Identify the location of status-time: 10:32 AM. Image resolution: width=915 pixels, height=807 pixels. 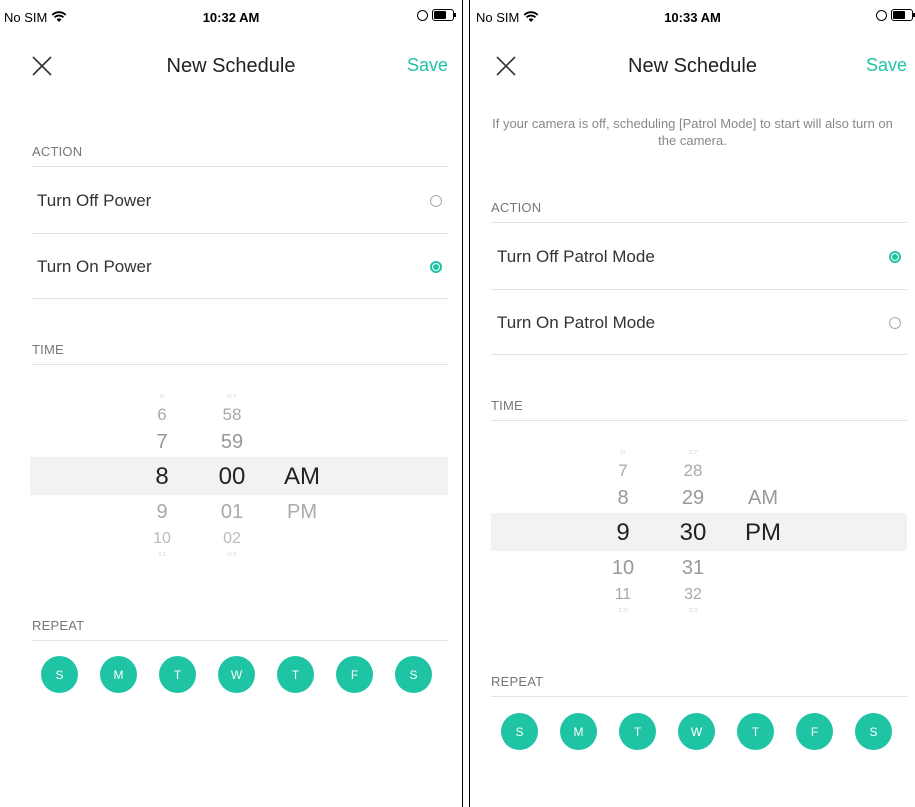
(231, 17).